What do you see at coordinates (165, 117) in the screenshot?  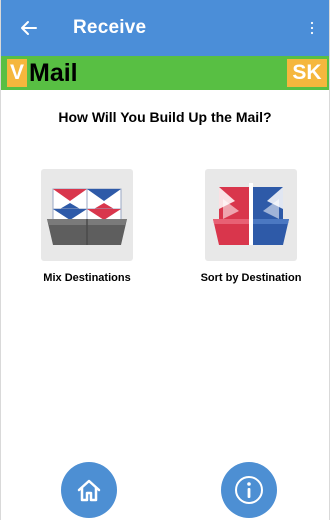 I see `page-question: How Will You Build Up the Mail?` at bounding box center [165, 117].